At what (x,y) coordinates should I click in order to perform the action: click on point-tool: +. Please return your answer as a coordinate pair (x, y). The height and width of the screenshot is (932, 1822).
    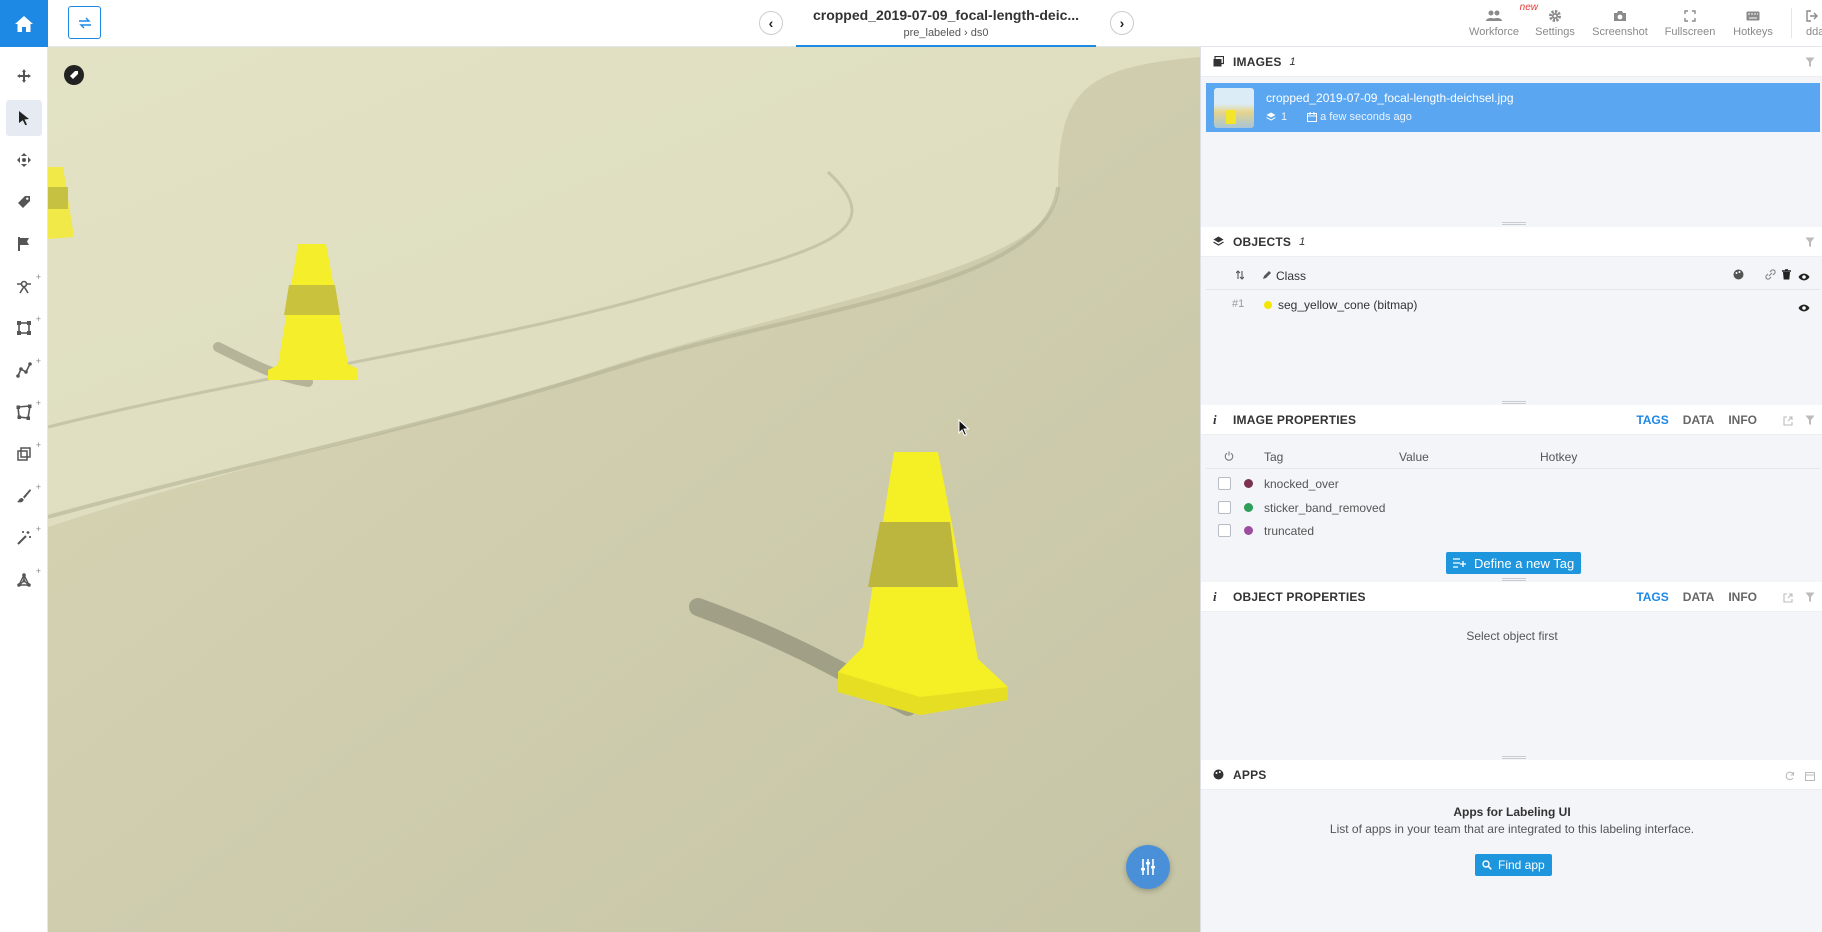
    Looking at the image, I should click on (24, 286).